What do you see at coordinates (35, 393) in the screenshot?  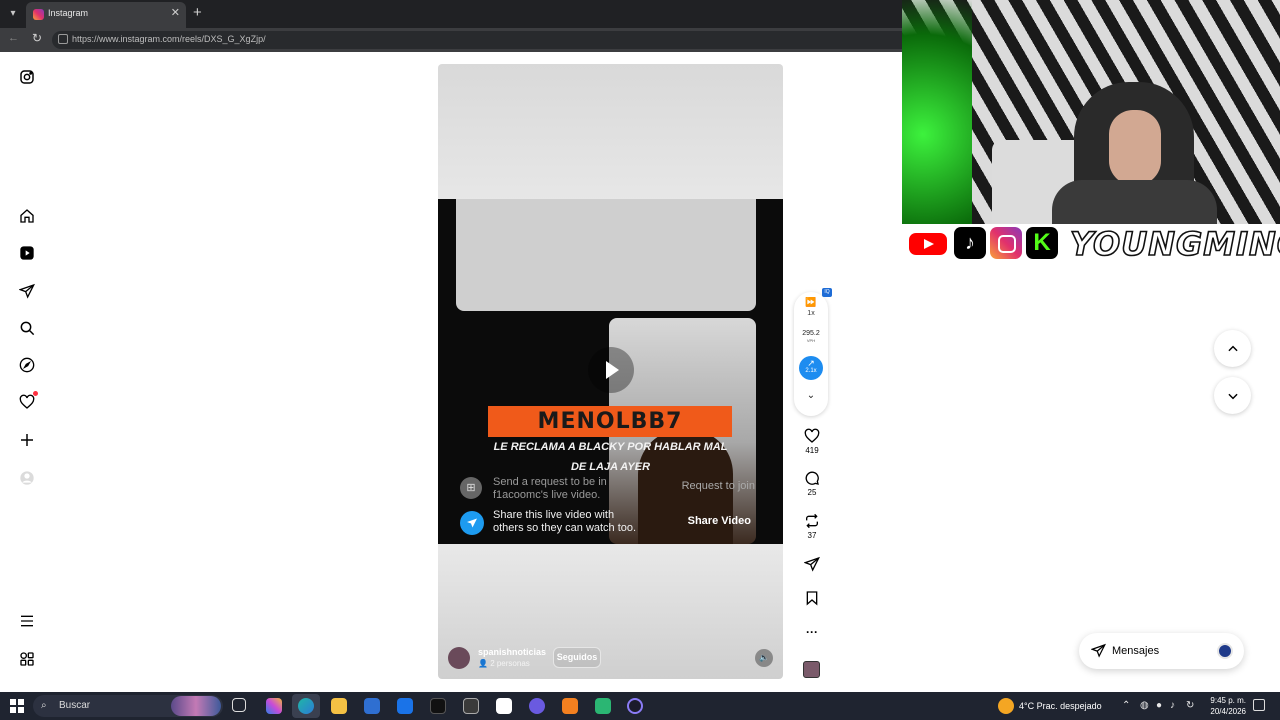 I see `notification-dot` at bounding box center [35, 393].